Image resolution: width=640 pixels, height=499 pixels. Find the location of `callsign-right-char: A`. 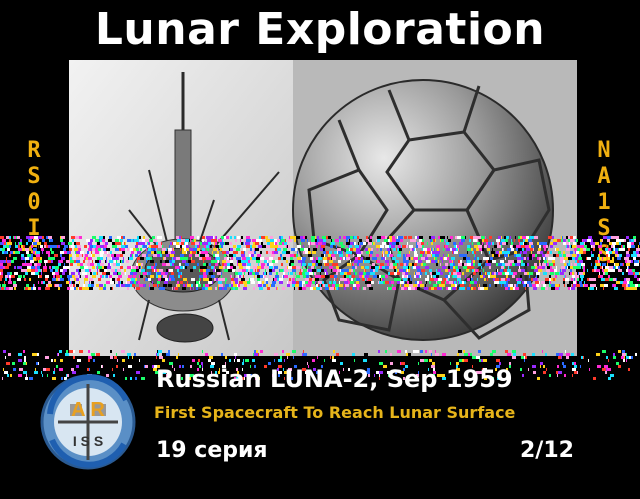

callsign-right-char: A is located at coordinates (604, 176).